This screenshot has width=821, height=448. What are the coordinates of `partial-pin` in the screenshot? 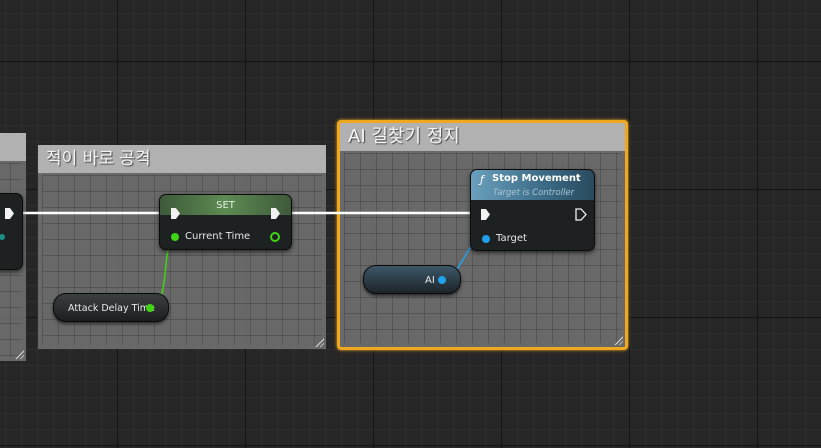 It's located at (2, 237).